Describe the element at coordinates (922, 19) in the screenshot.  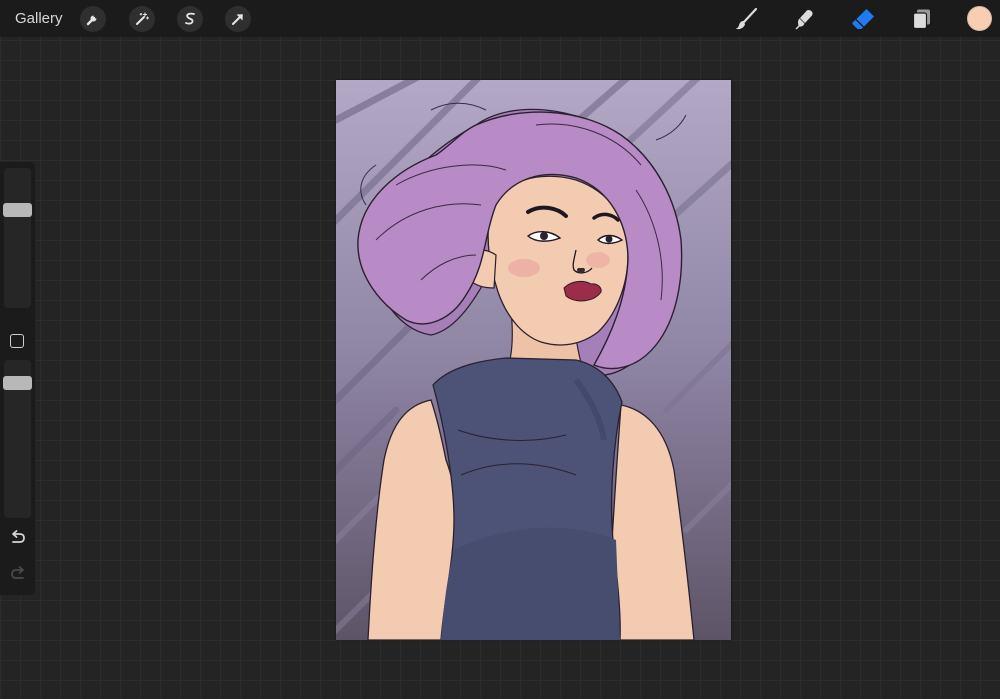
I see `layers-icon` at that location.